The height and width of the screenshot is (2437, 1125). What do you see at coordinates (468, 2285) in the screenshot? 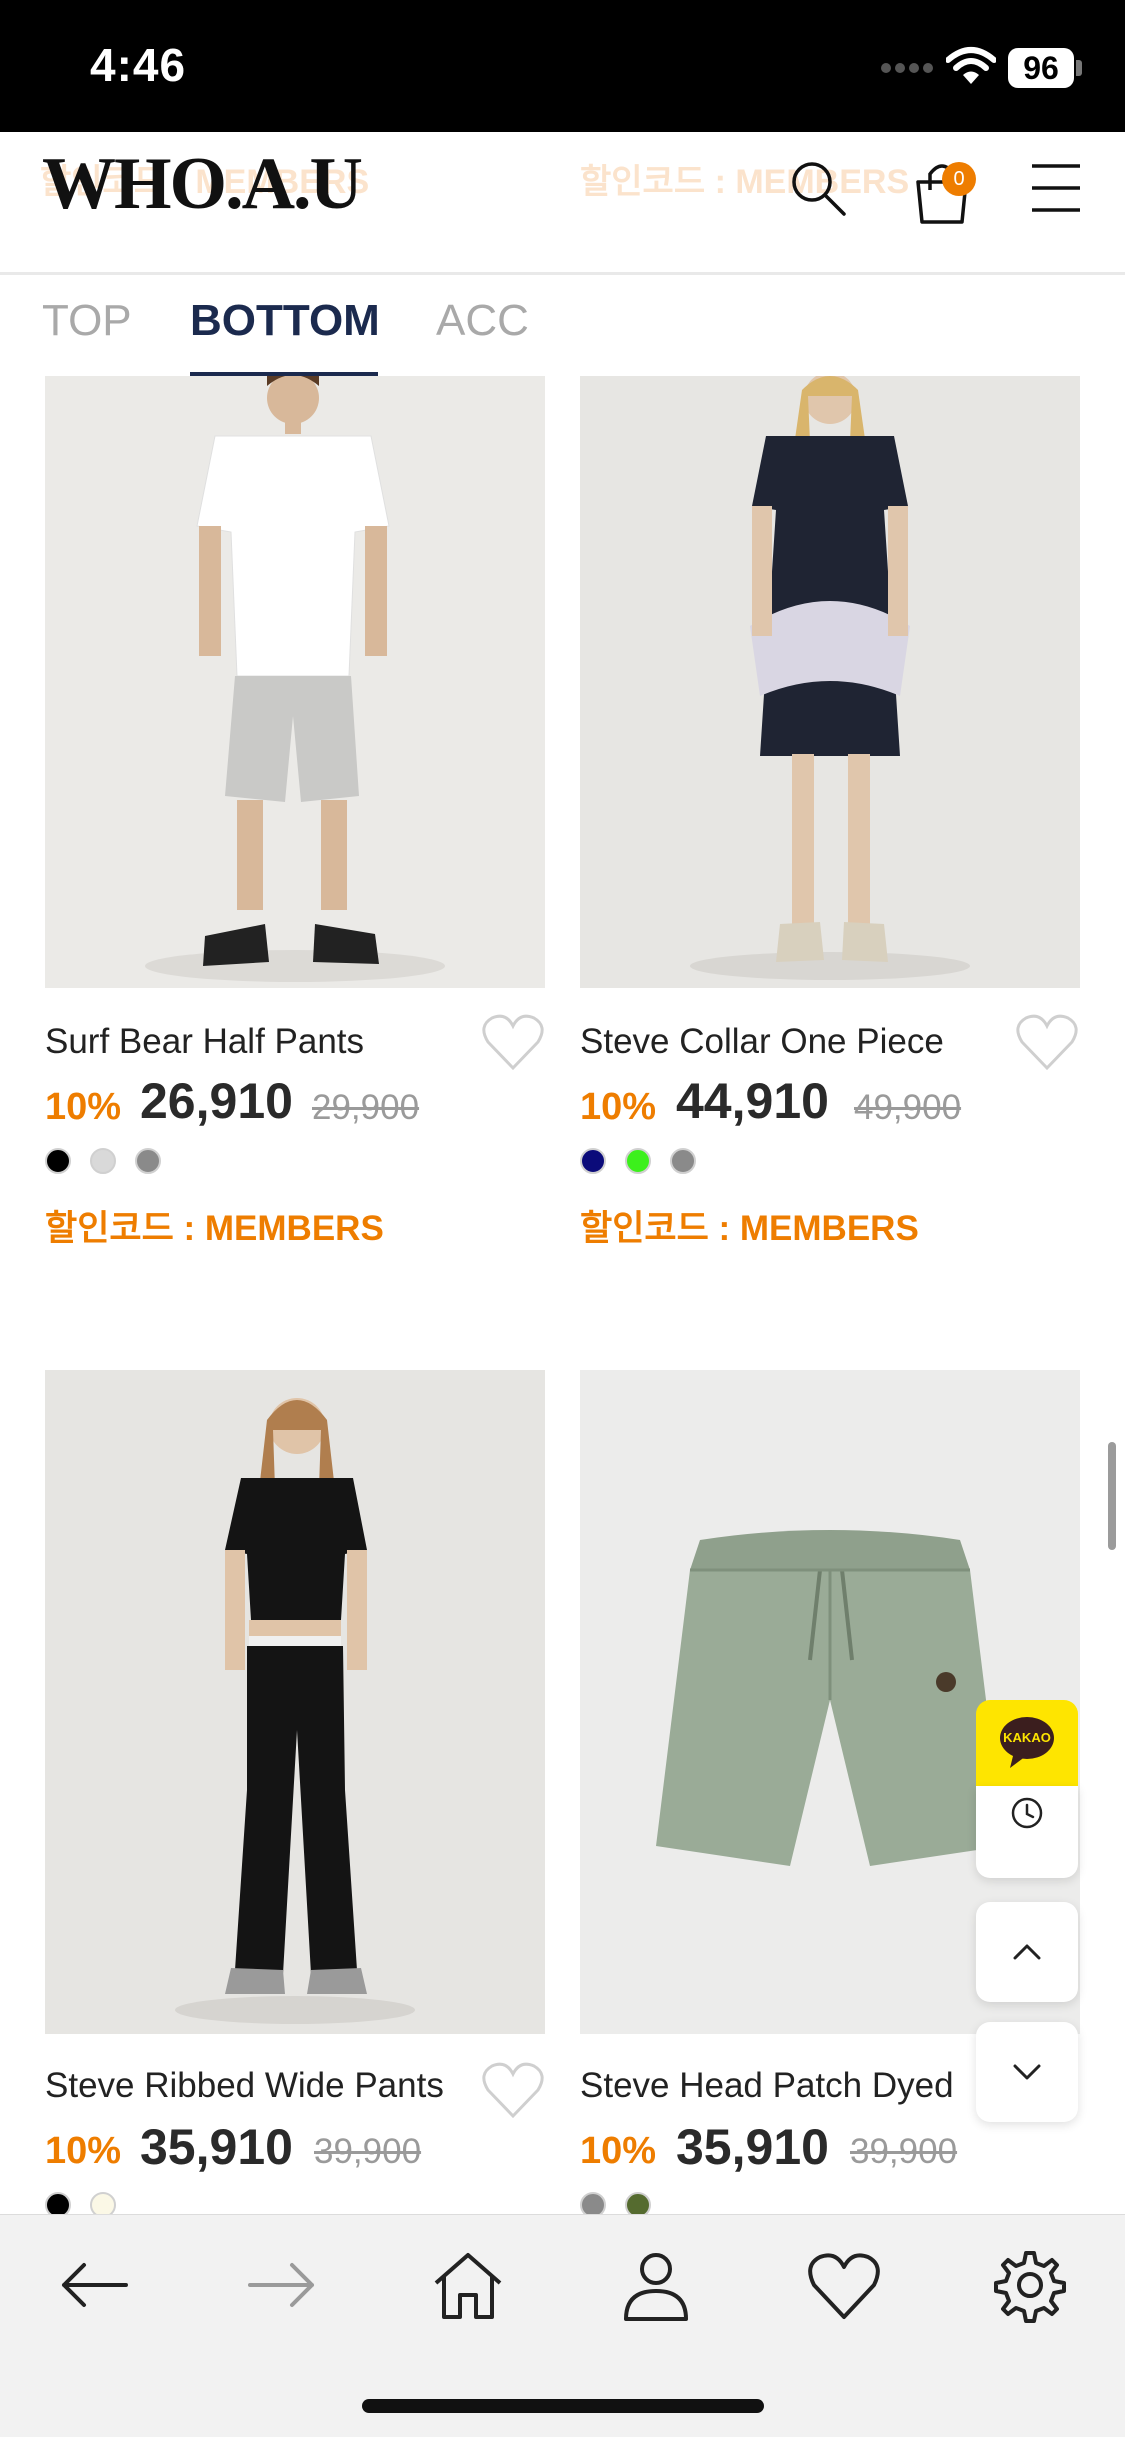
I see `home-icon` at bounding box center [468, 2285].